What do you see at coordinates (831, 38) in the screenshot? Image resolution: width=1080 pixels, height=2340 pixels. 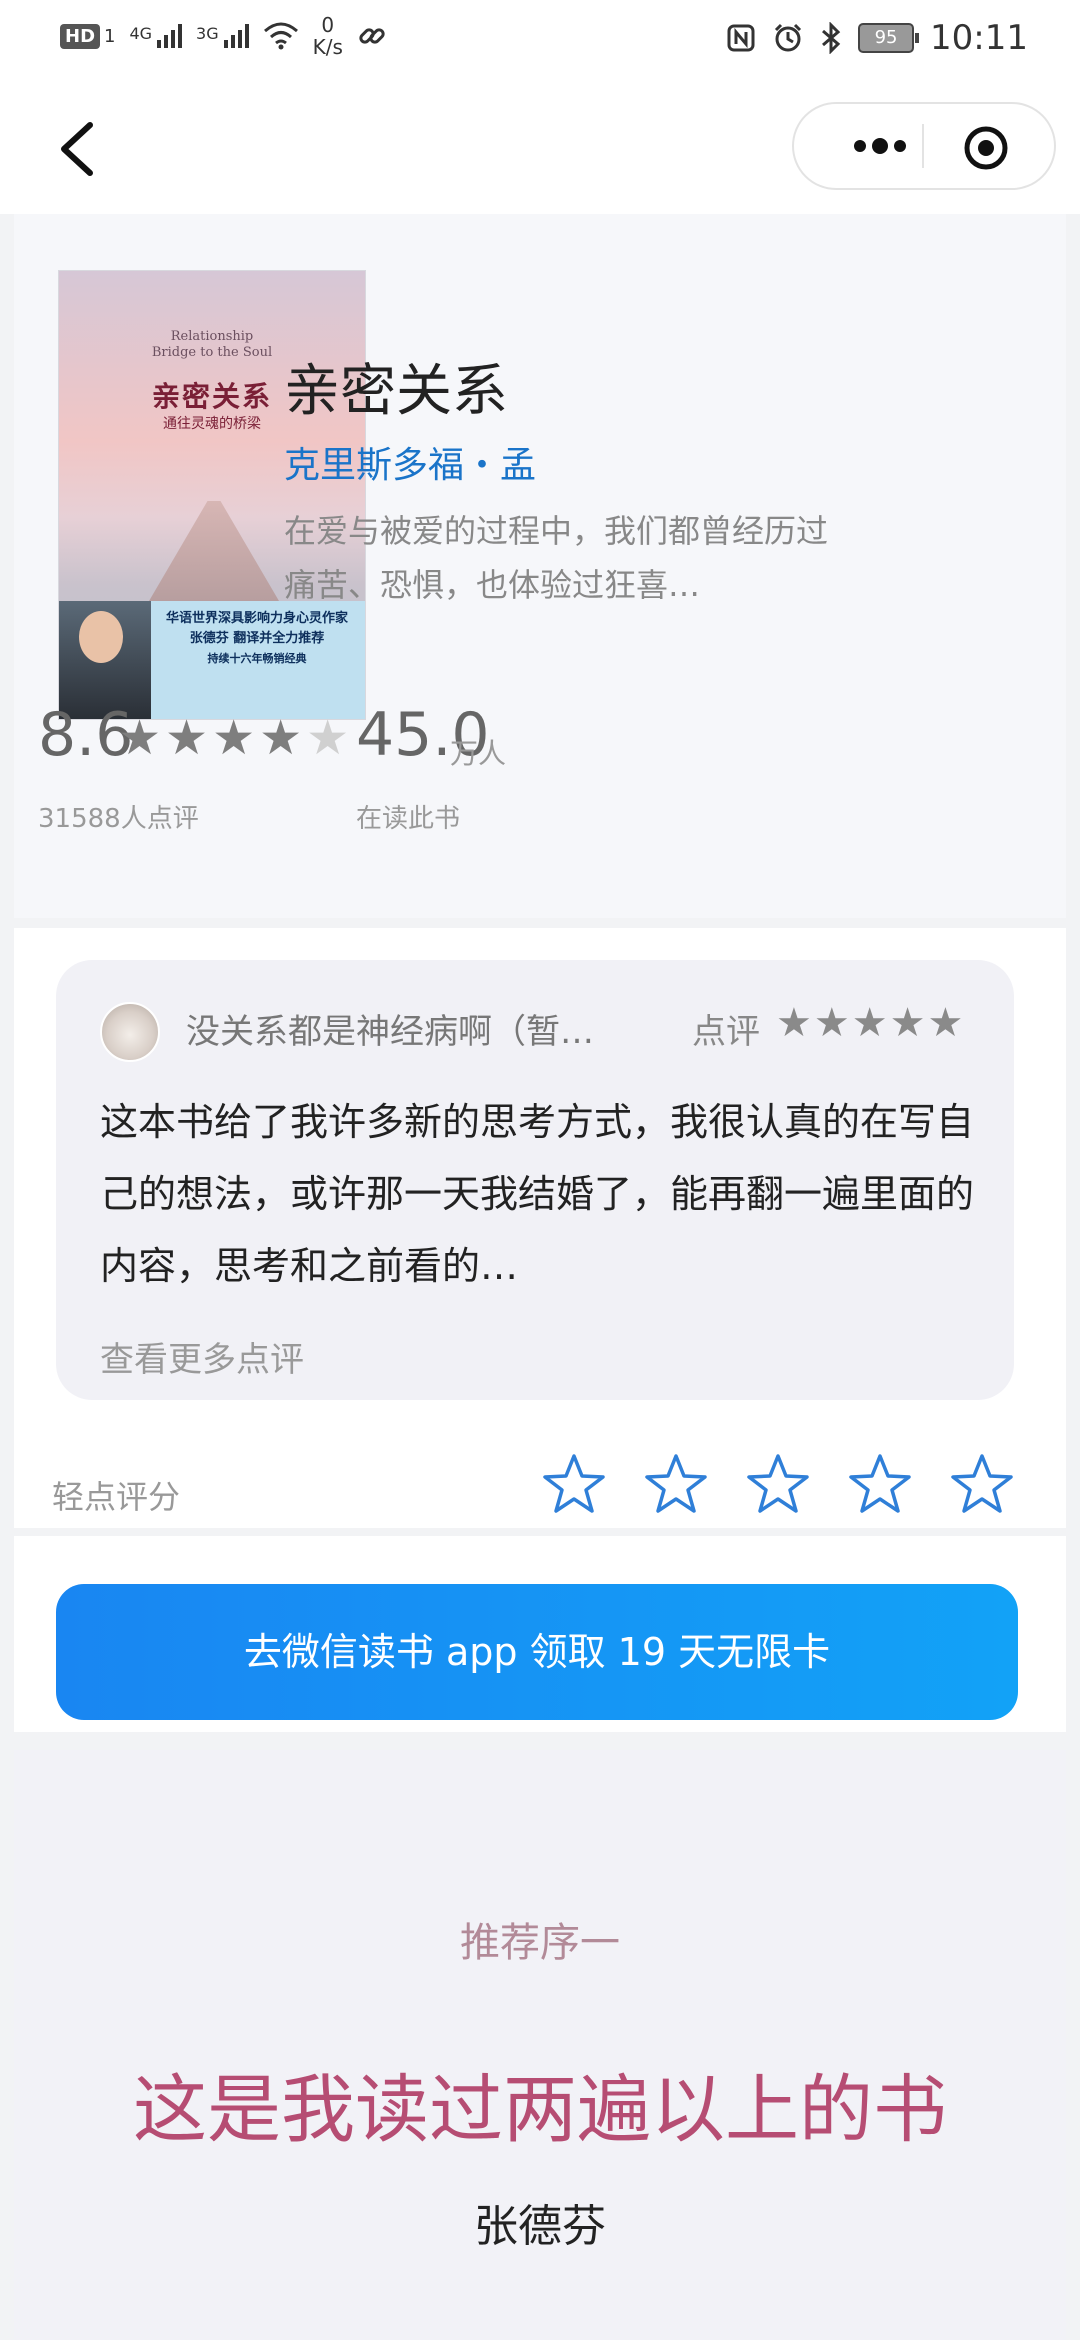 I see `bluetooth-icon` at bounding box center [831, 38].